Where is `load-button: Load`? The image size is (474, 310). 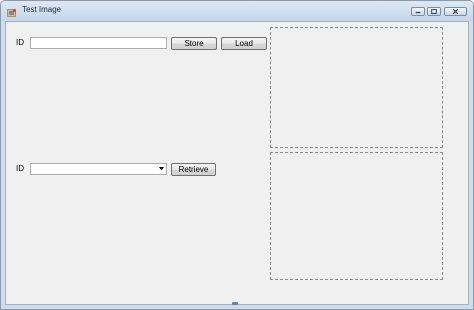
load-button: Load is located at coordinates (244, 43).